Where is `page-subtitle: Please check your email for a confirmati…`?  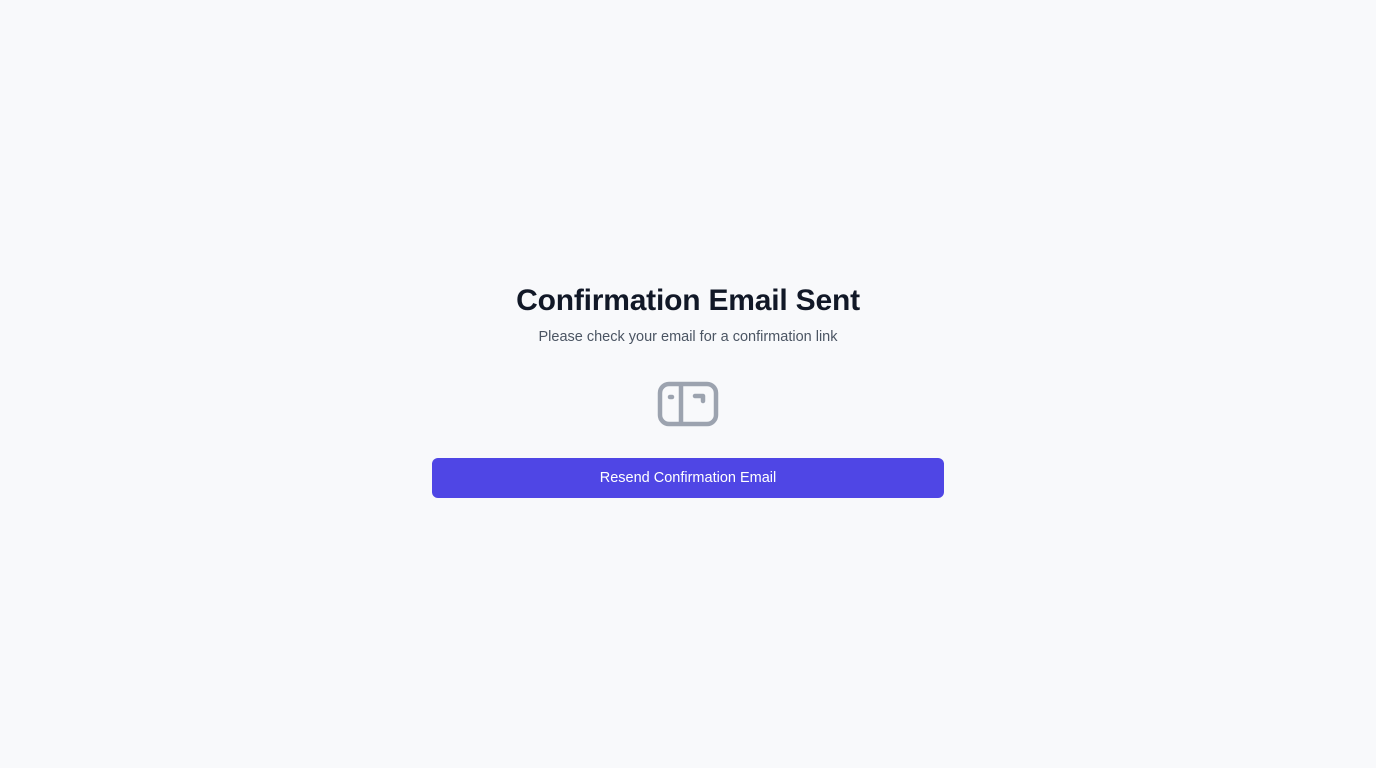 page-subtitle: Please check your email for a confirmati… is located at coordinates (688, 337).